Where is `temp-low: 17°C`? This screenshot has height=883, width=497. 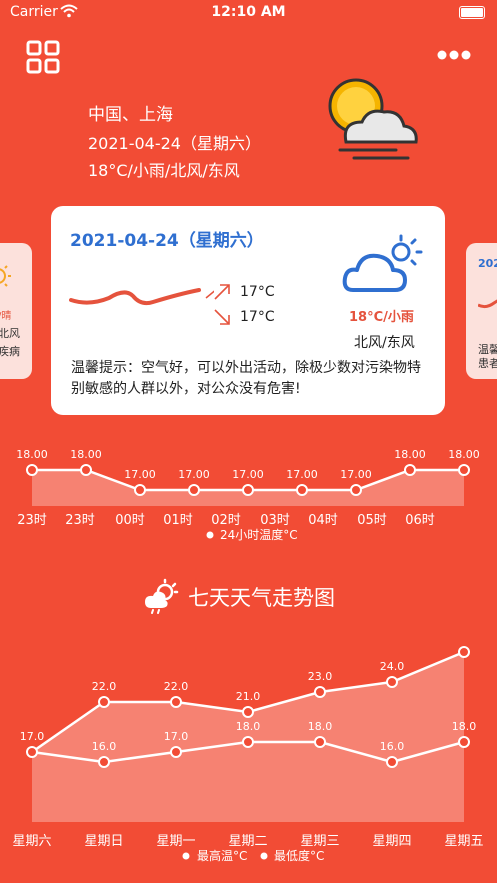
temp-low: 17°C is located at coordinates (257, 317).